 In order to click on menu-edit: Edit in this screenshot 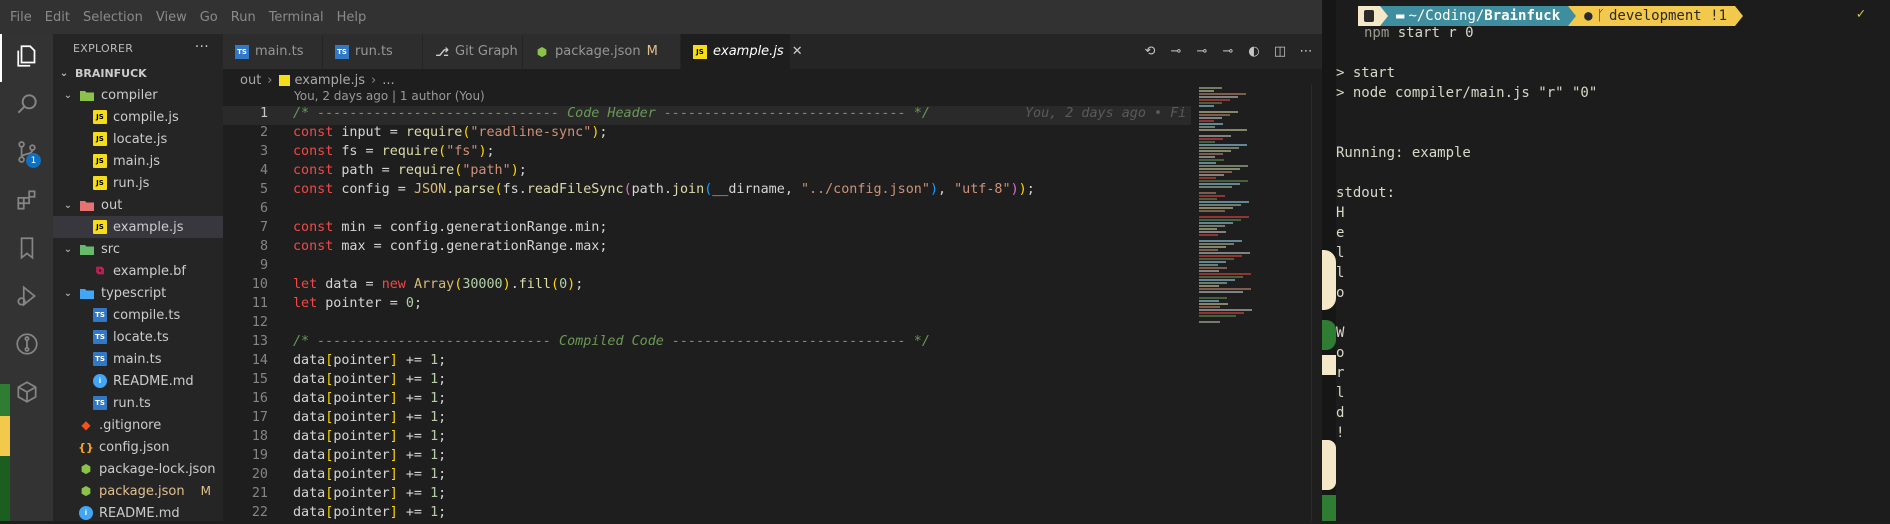, I will do `click(57, 17)`.